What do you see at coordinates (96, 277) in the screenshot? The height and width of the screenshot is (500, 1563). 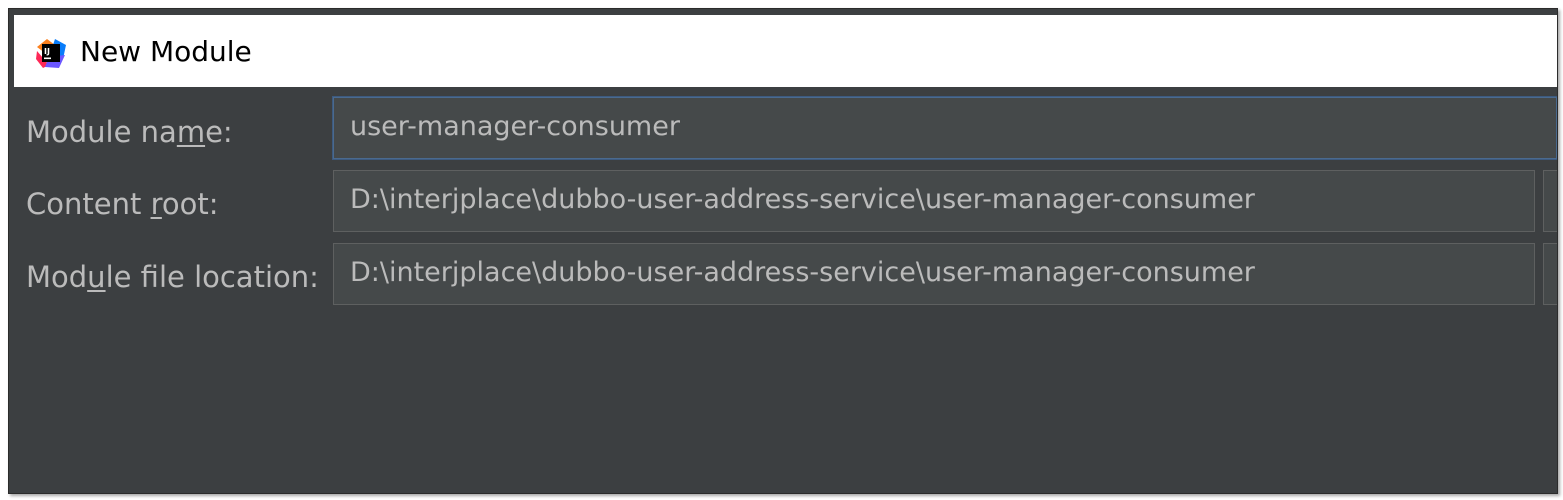 I see `mnemonic-underline: u` at bounding box center [96, 277].